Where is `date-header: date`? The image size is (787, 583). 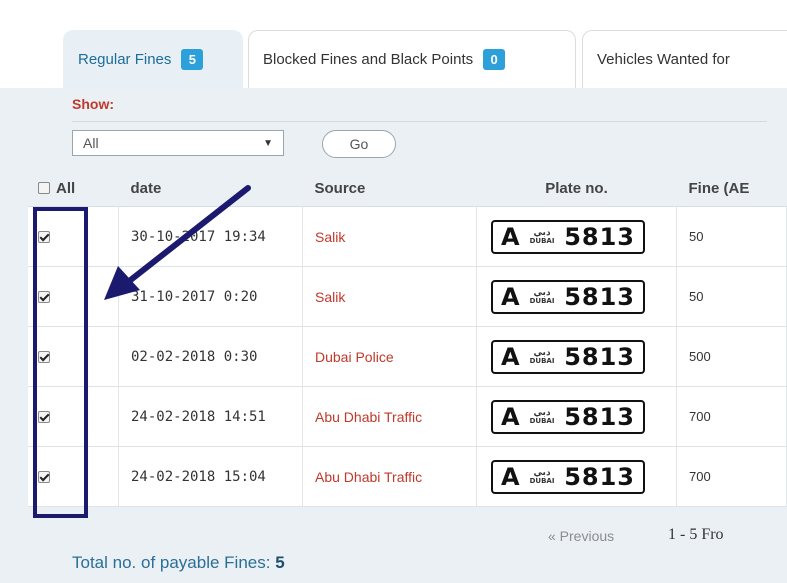
date-header: date is located at coordinates (210, 188).